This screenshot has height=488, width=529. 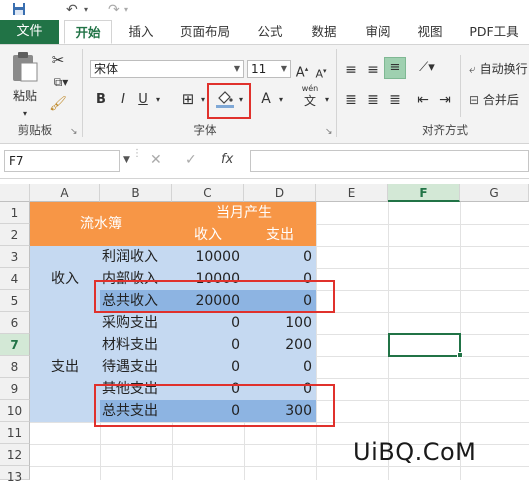 What do you see at coordinates (378, 32) in the screenshot?
I see `tab-review: 审阅` at bounding box center [378, 32].